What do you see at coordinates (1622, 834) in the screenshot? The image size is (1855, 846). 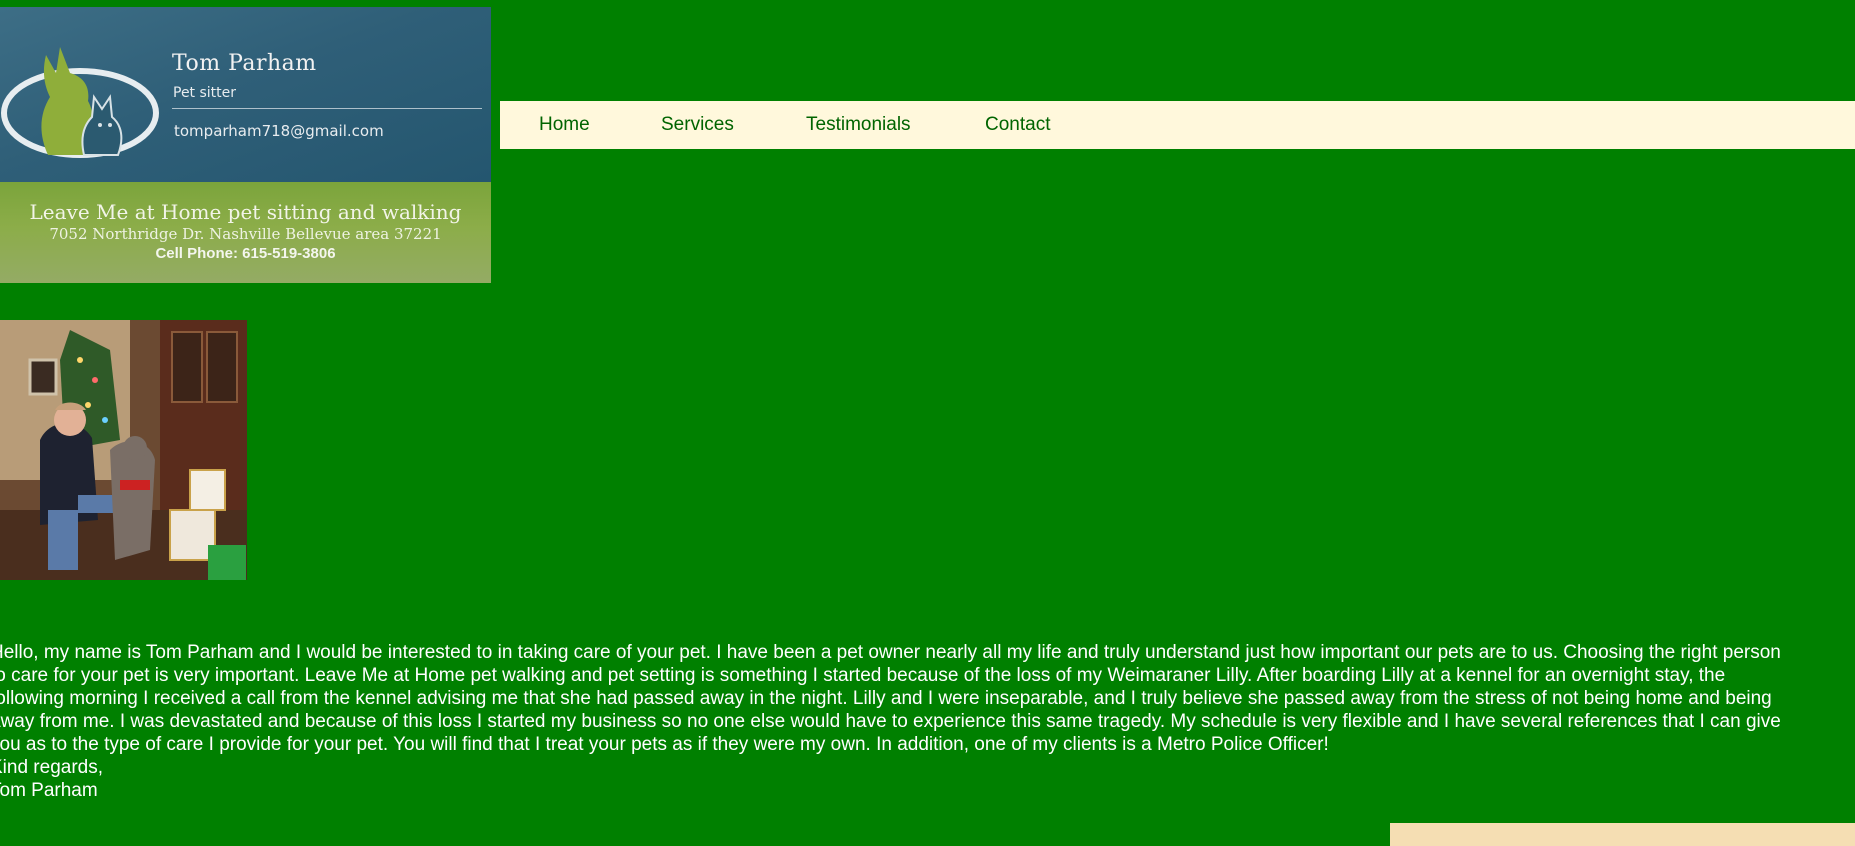 I see `footer-box` at bounding box center [1622, 834].